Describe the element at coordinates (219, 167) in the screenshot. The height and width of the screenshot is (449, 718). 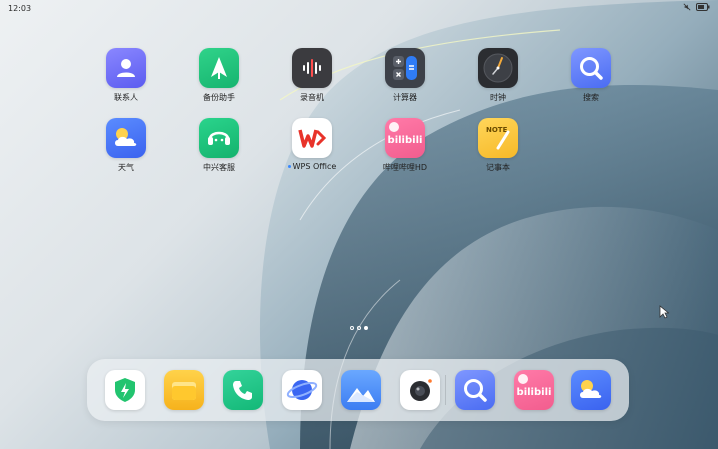
I see `app-label: 中兴客服` at that location.